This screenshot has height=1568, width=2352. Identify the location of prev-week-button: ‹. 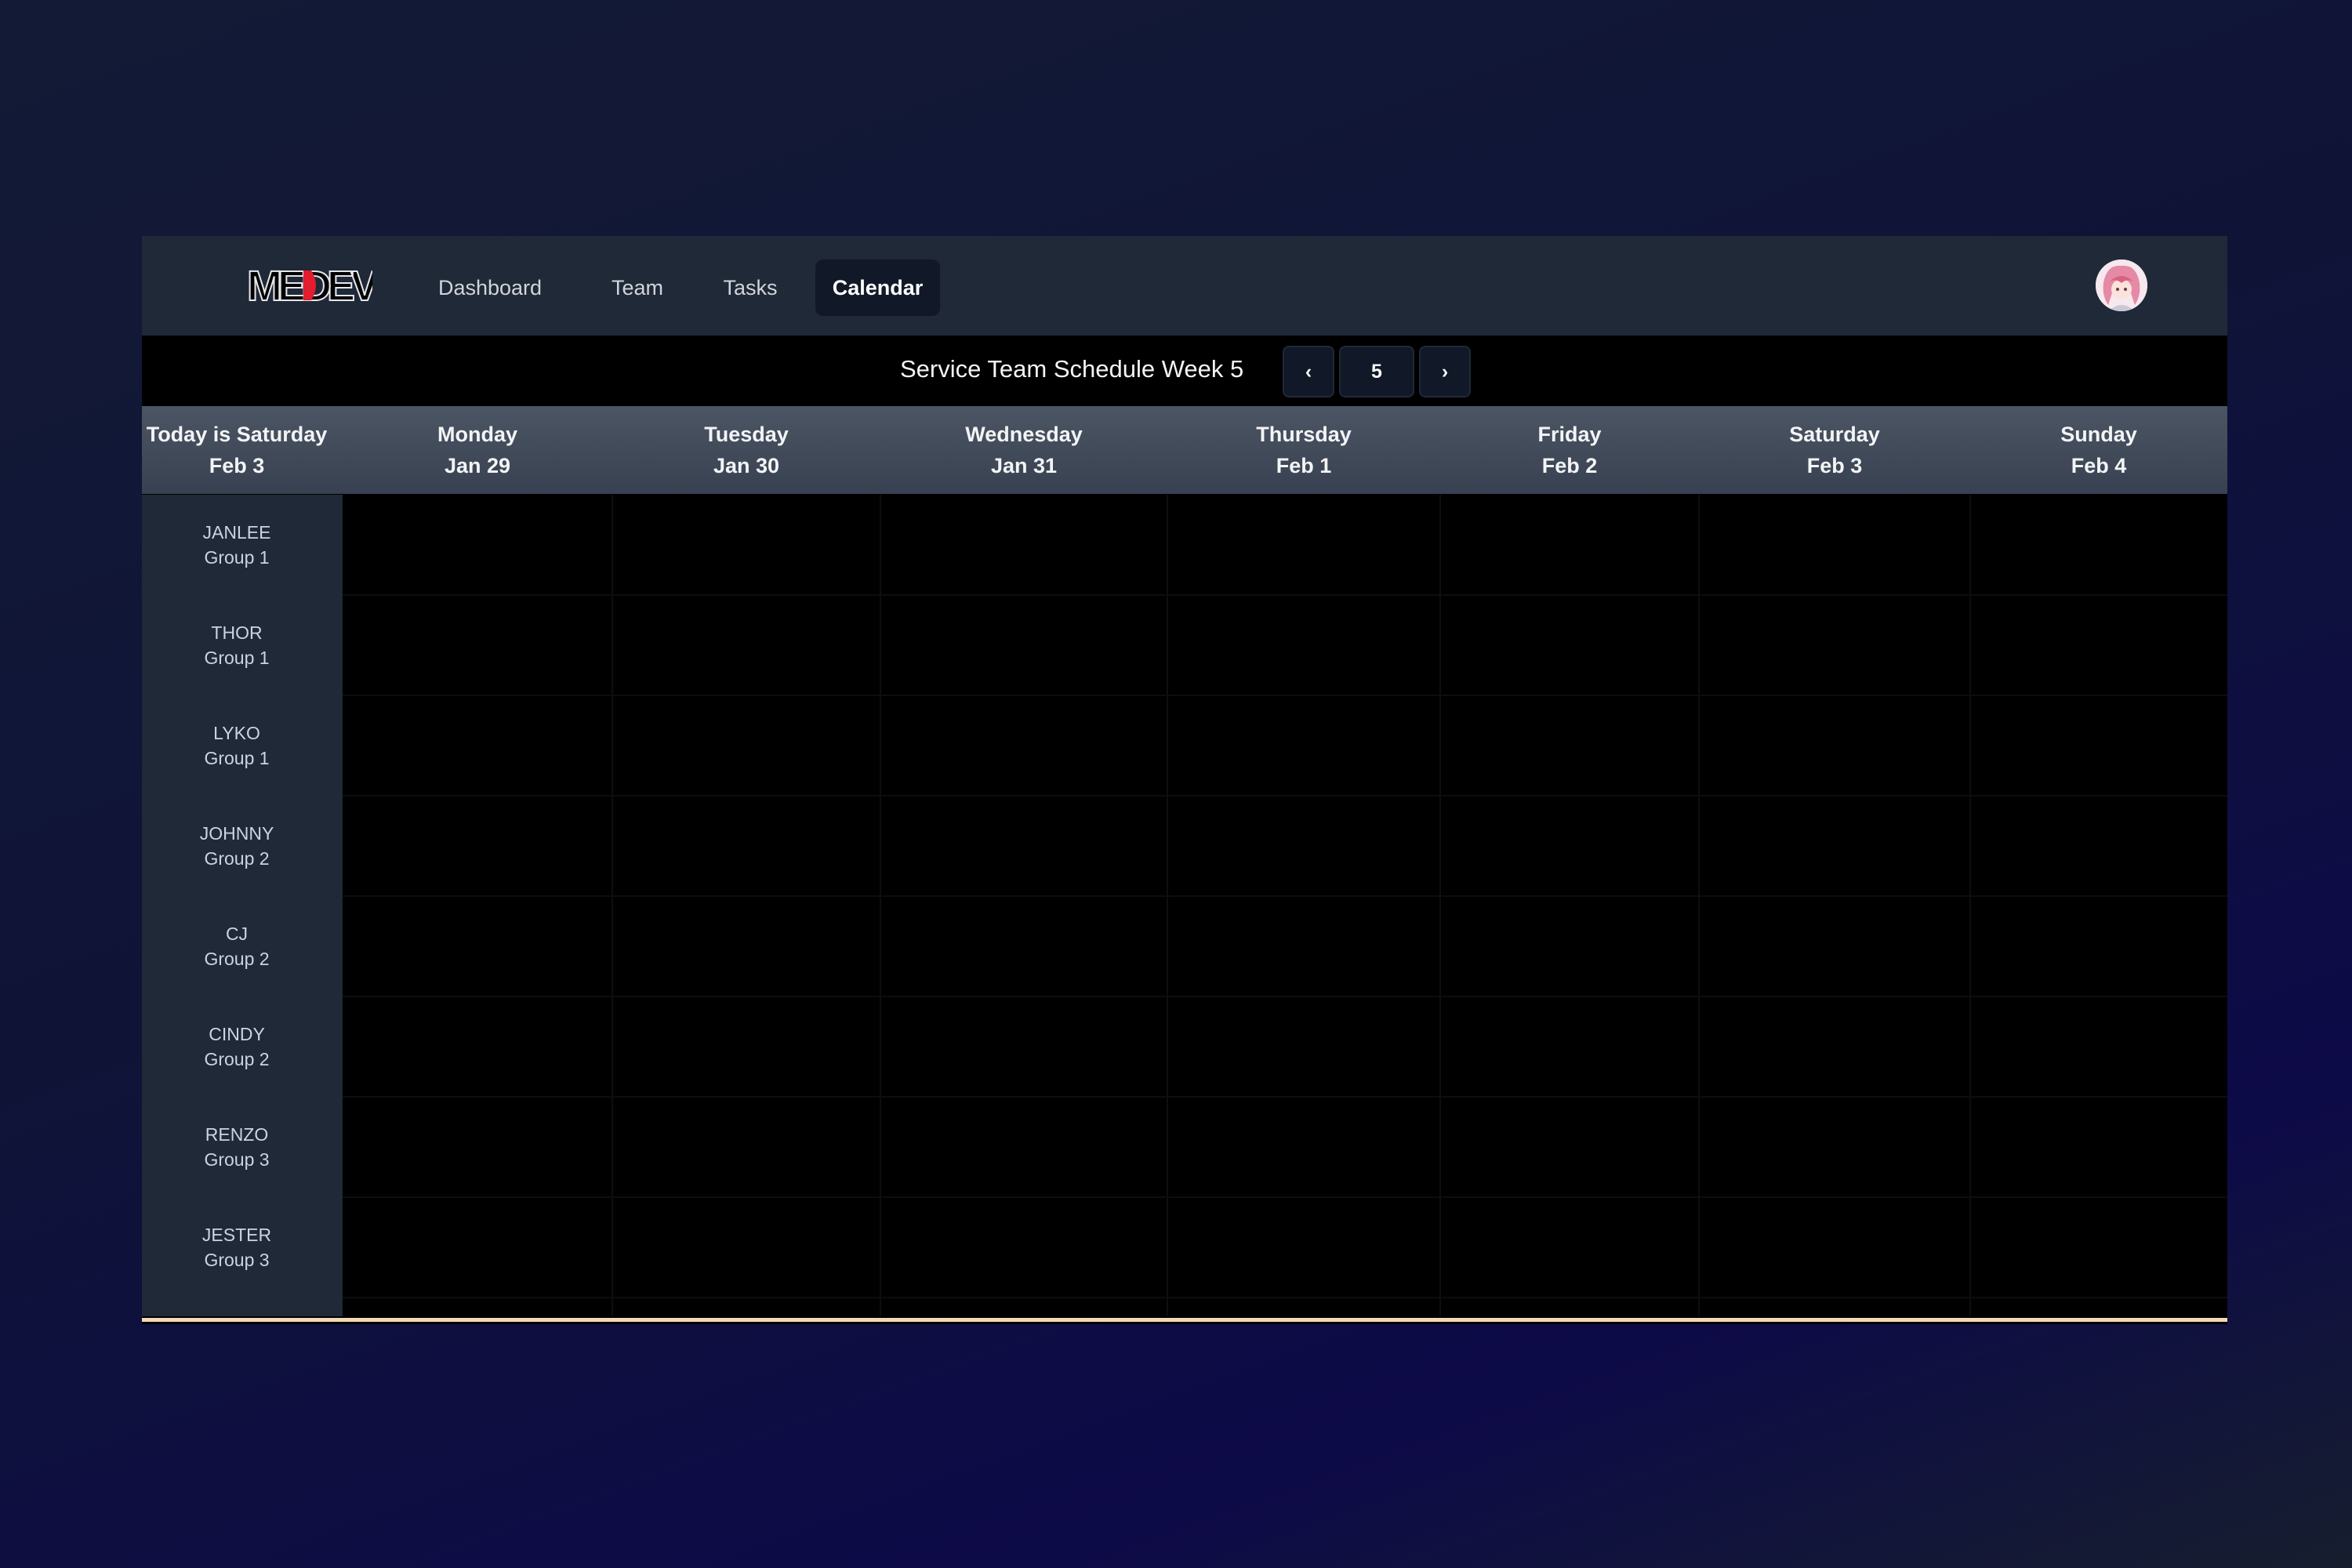
(1308, 371).